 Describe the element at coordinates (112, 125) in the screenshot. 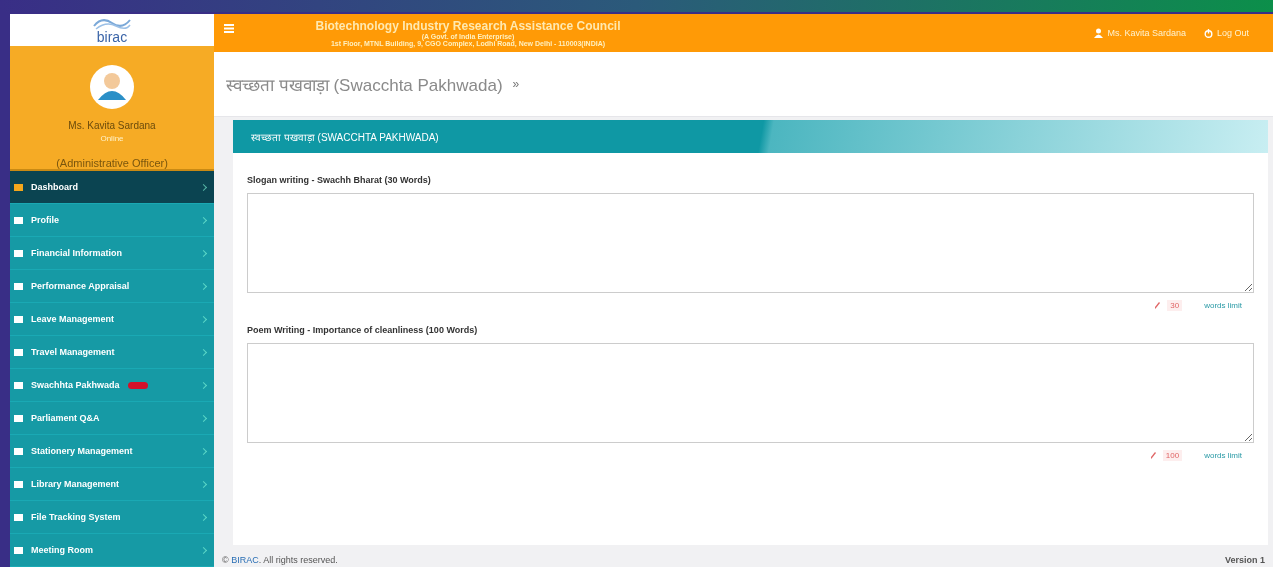

I see `profile-name: Ms. Kavita Sardana` at that location.